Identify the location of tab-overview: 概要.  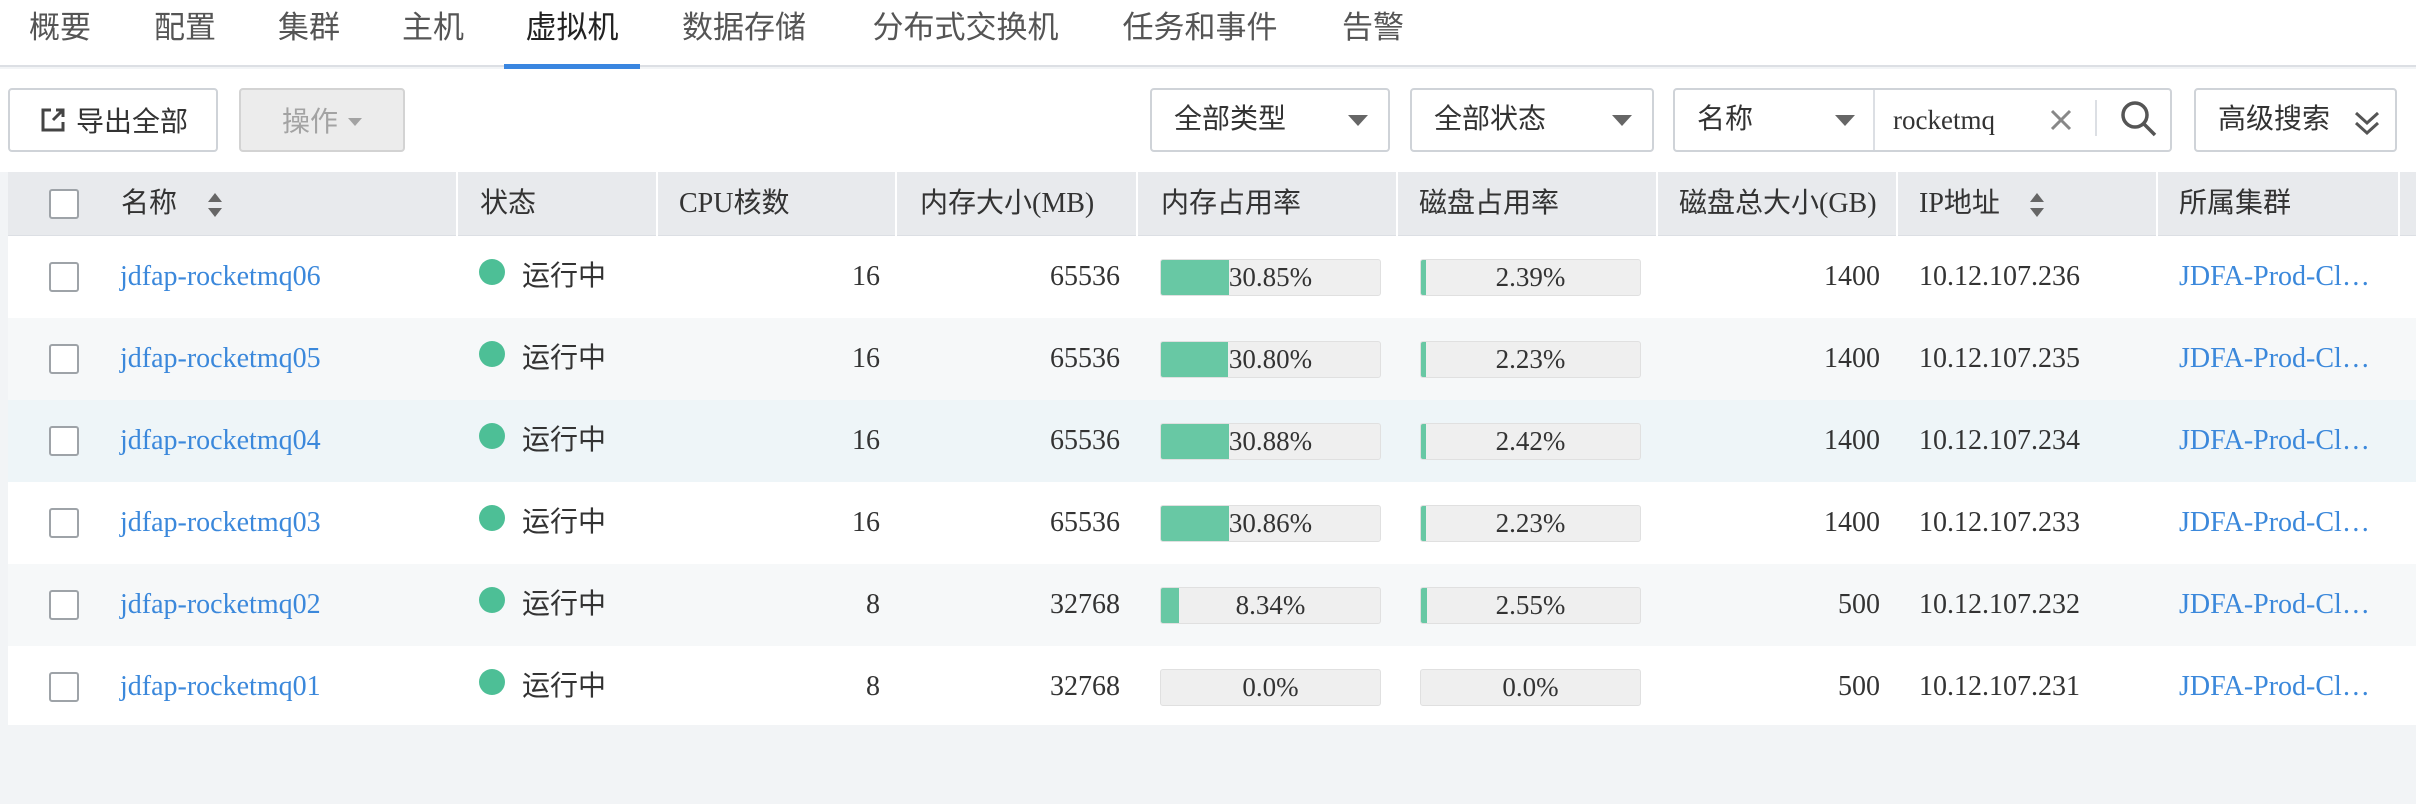
(60, 33).